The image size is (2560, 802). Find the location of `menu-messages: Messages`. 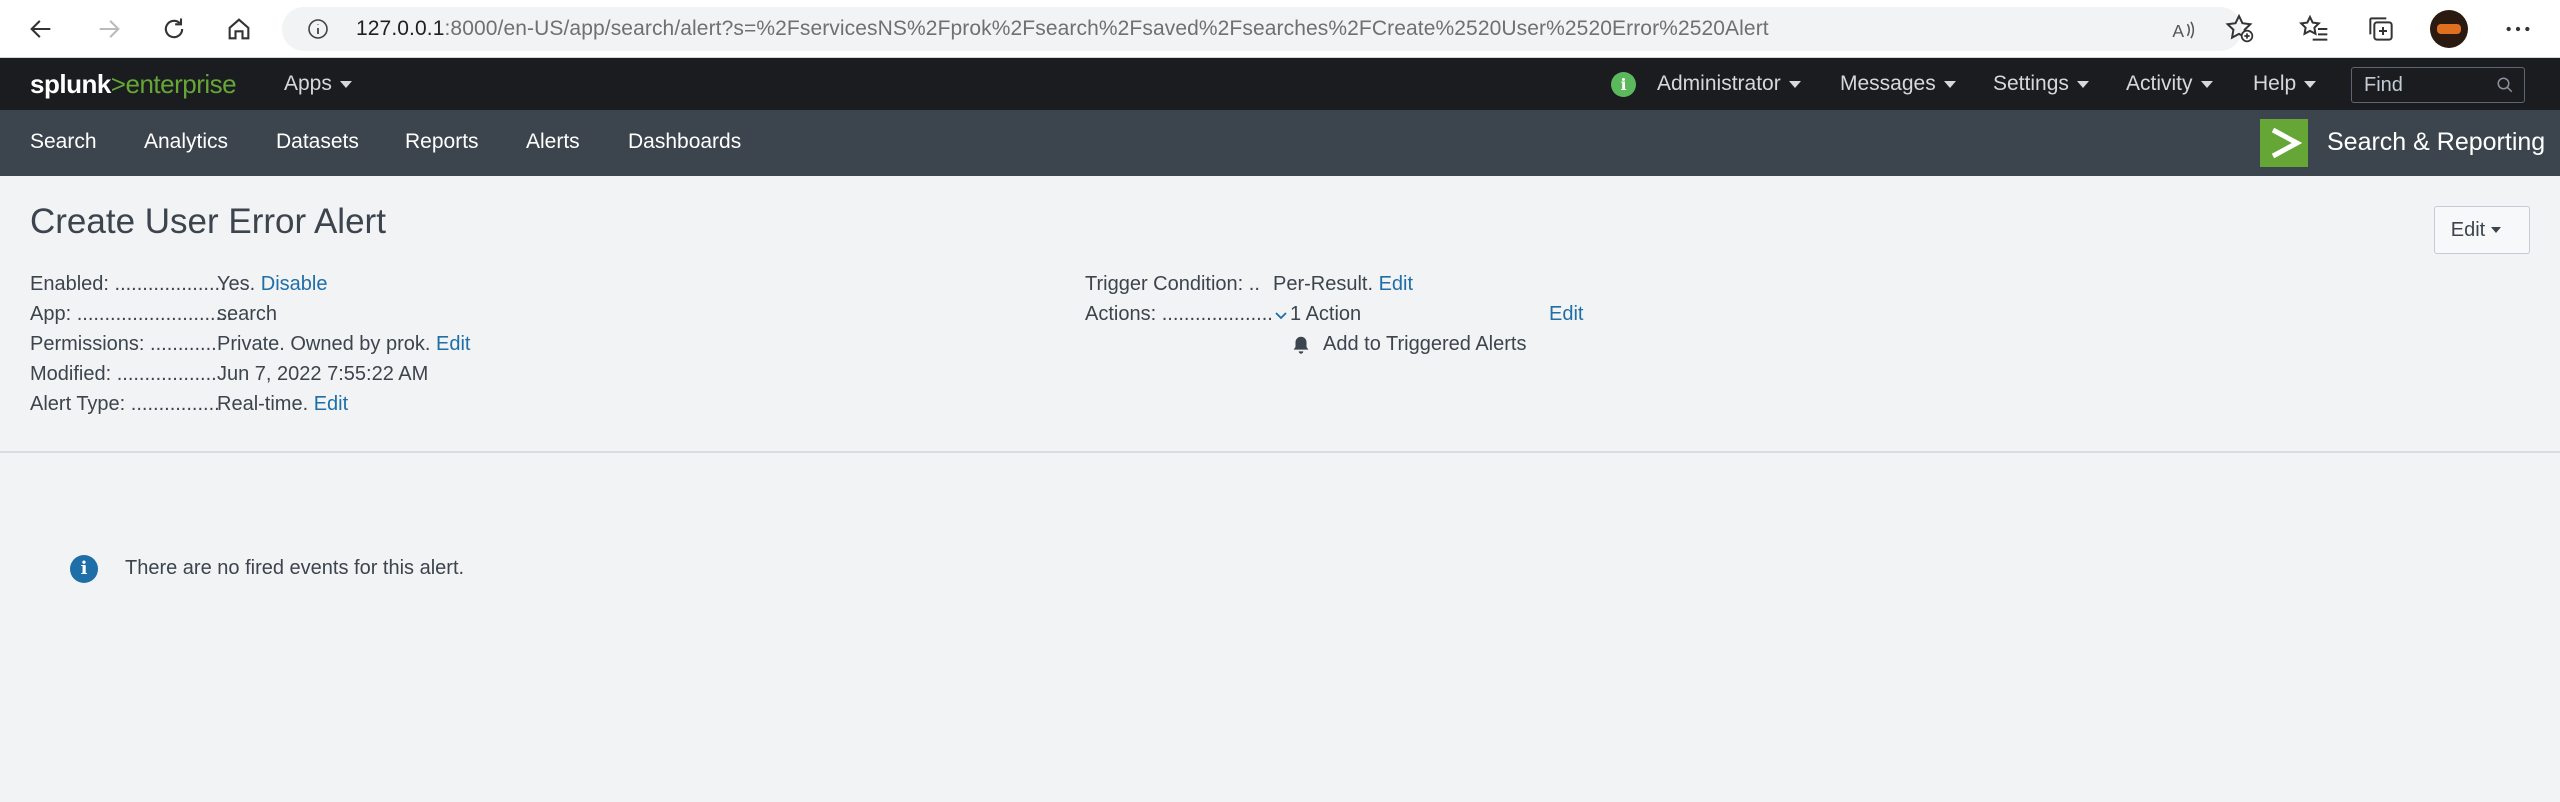

menu-messages: Messages is located at coordinates (1898, 84).